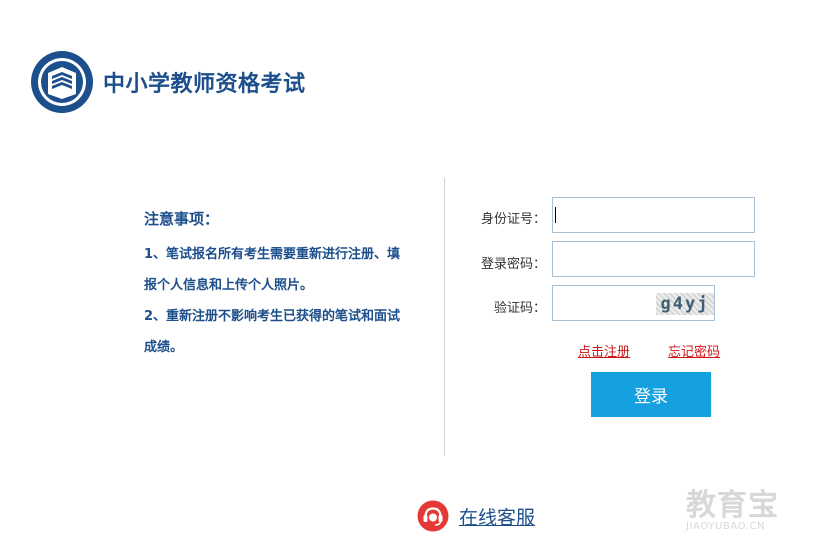  Describe the element at coordinates (604, 350) in the screenshot. I see `register-link: 点击注册` at that location.